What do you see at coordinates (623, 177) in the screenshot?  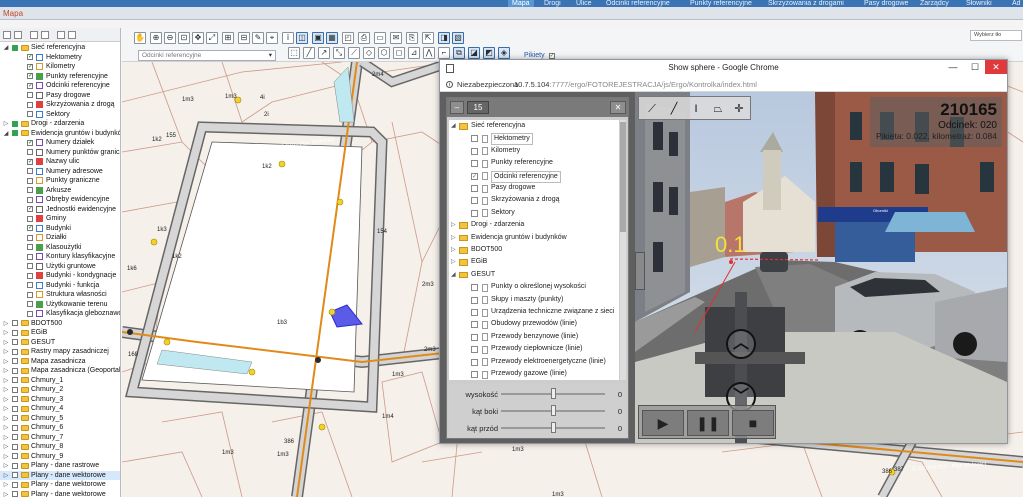 I see `scrollbar-thumb` at bounding box center [623, 177].